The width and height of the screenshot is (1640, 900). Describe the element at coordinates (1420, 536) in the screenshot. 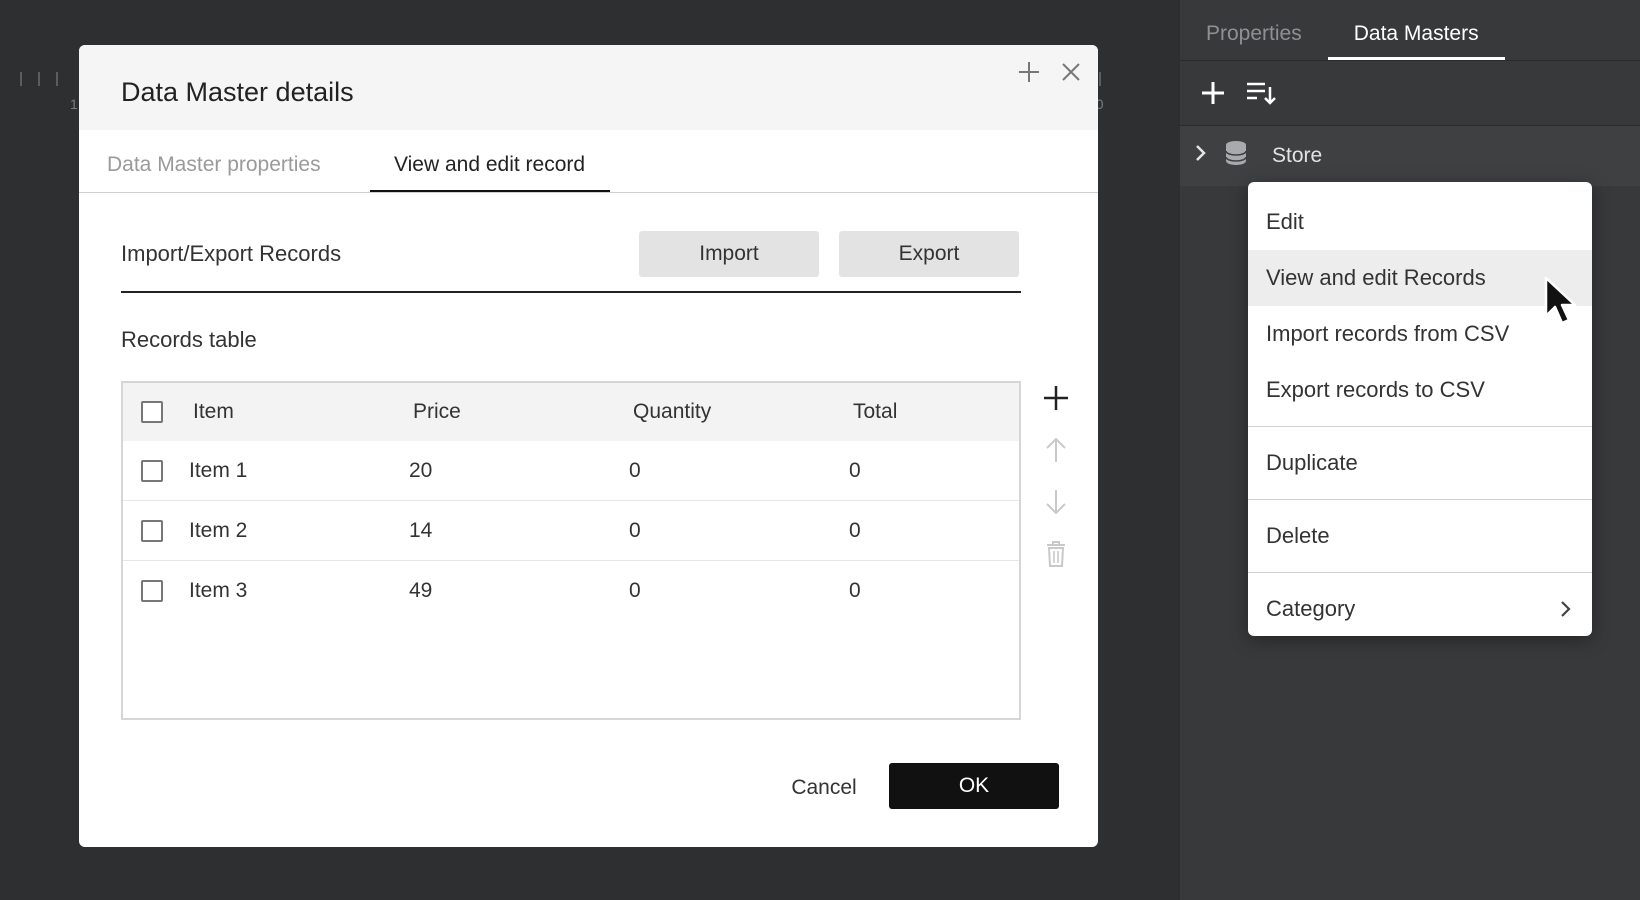

I see `menu-item-delete: Delete` at that location.